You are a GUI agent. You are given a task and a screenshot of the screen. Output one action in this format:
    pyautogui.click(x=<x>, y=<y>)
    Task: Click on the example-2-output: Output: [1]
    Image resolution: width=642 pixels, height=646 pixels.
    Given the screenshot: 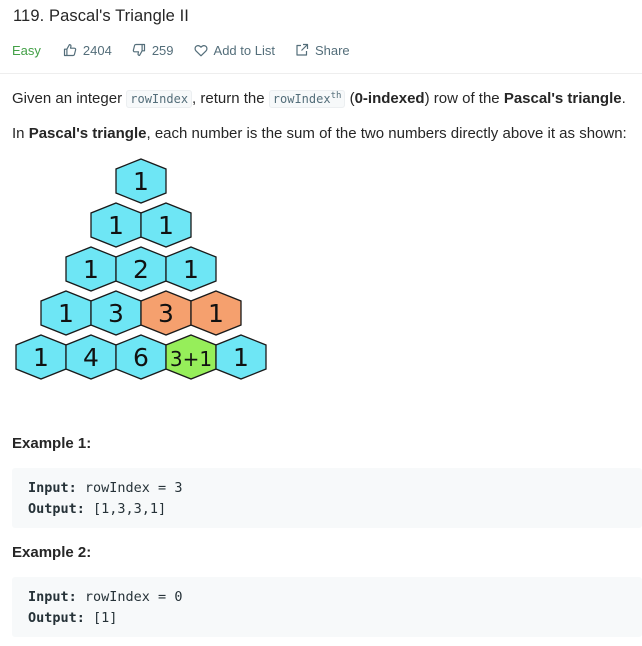 What is the action you would take?
    pyautogui.click(x=72, y=618)
    